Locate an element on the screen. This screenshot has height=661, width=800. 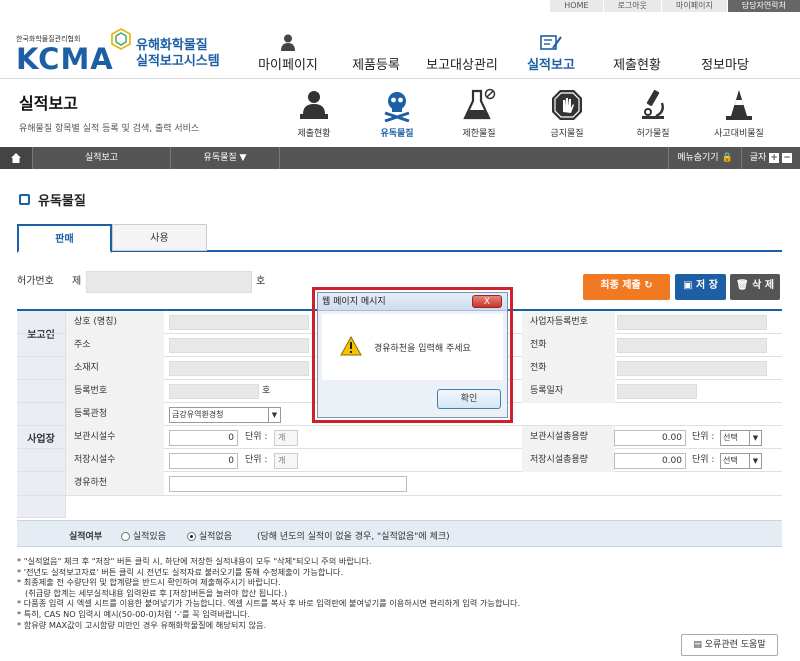
traffic-cone-icon is located at coordinates (739, 105).